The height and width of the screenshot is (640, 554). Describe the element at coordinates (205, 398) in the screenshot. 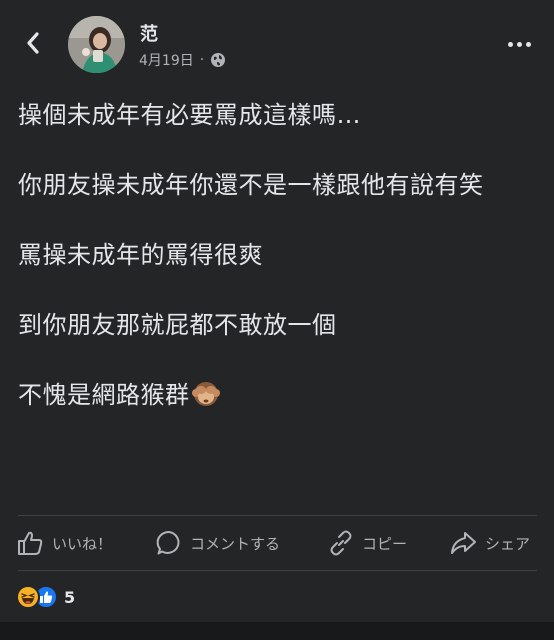

I see `see-no-evil-monkey-icon` at that location.